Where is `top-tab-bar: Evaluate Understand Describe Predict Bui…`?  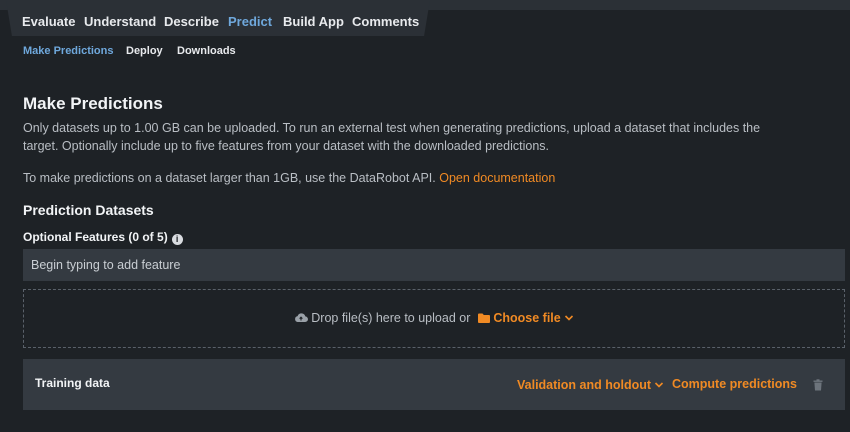
top-tab-bar: Evaluate Understand Describe Predict Bui… is located at coordinates (425, 21).